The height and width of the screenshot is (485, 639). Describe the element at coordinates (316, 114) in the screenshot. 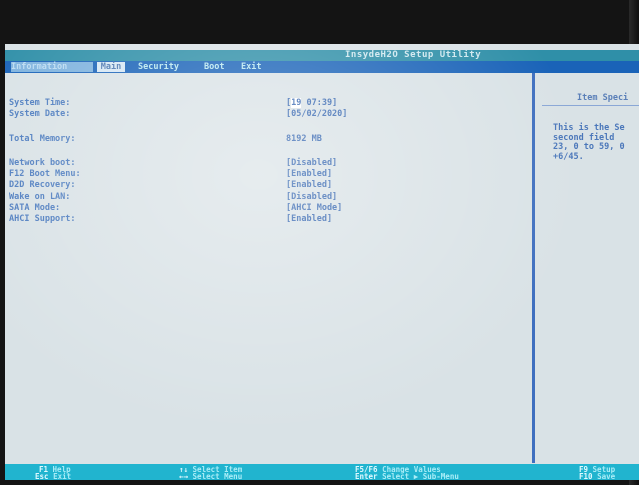

I see `system-date-value: [05/02/2020]` at that location.